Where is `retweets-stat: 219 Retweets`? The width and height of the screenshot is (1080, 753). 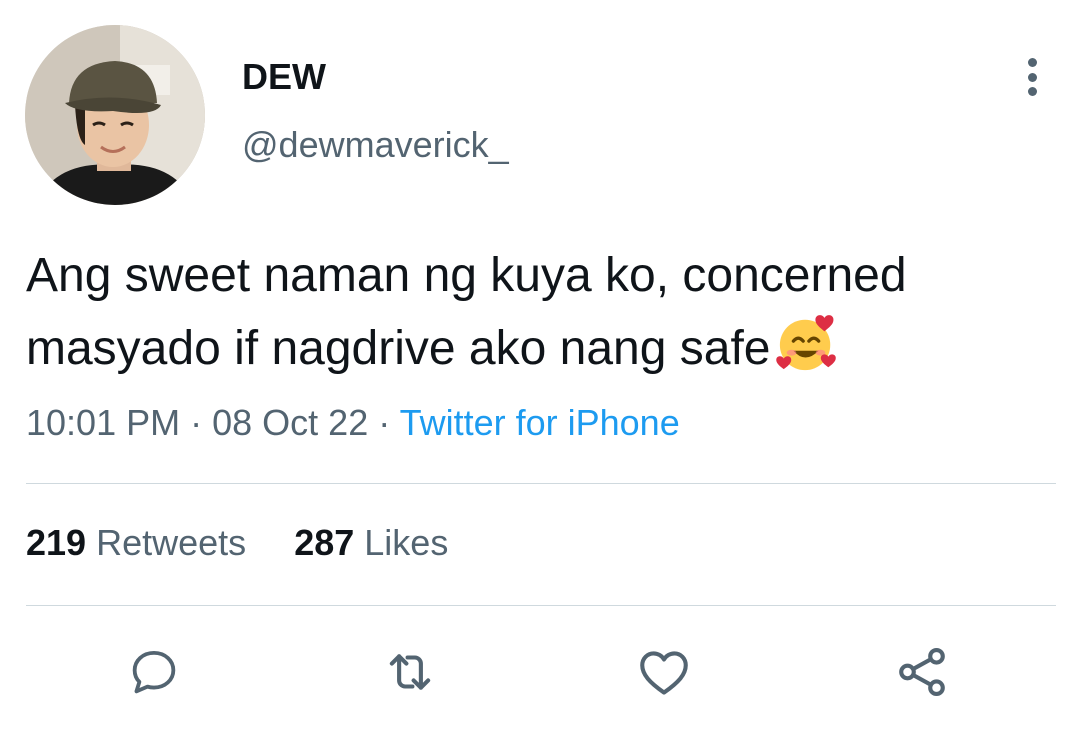 retweets-stat: 219 Retweets is located at coordinates (136, 543).